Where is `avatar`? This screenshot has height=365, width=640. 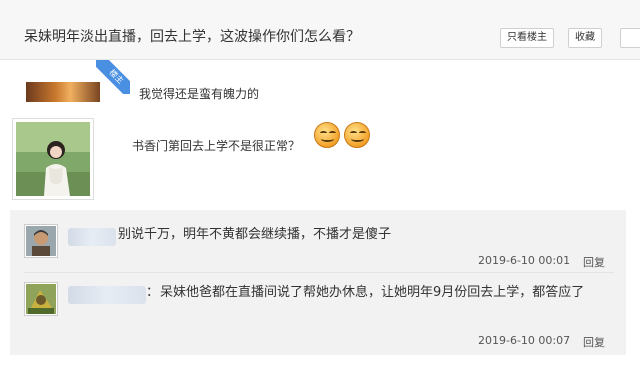 avatar is located at coordinates (63, 92).